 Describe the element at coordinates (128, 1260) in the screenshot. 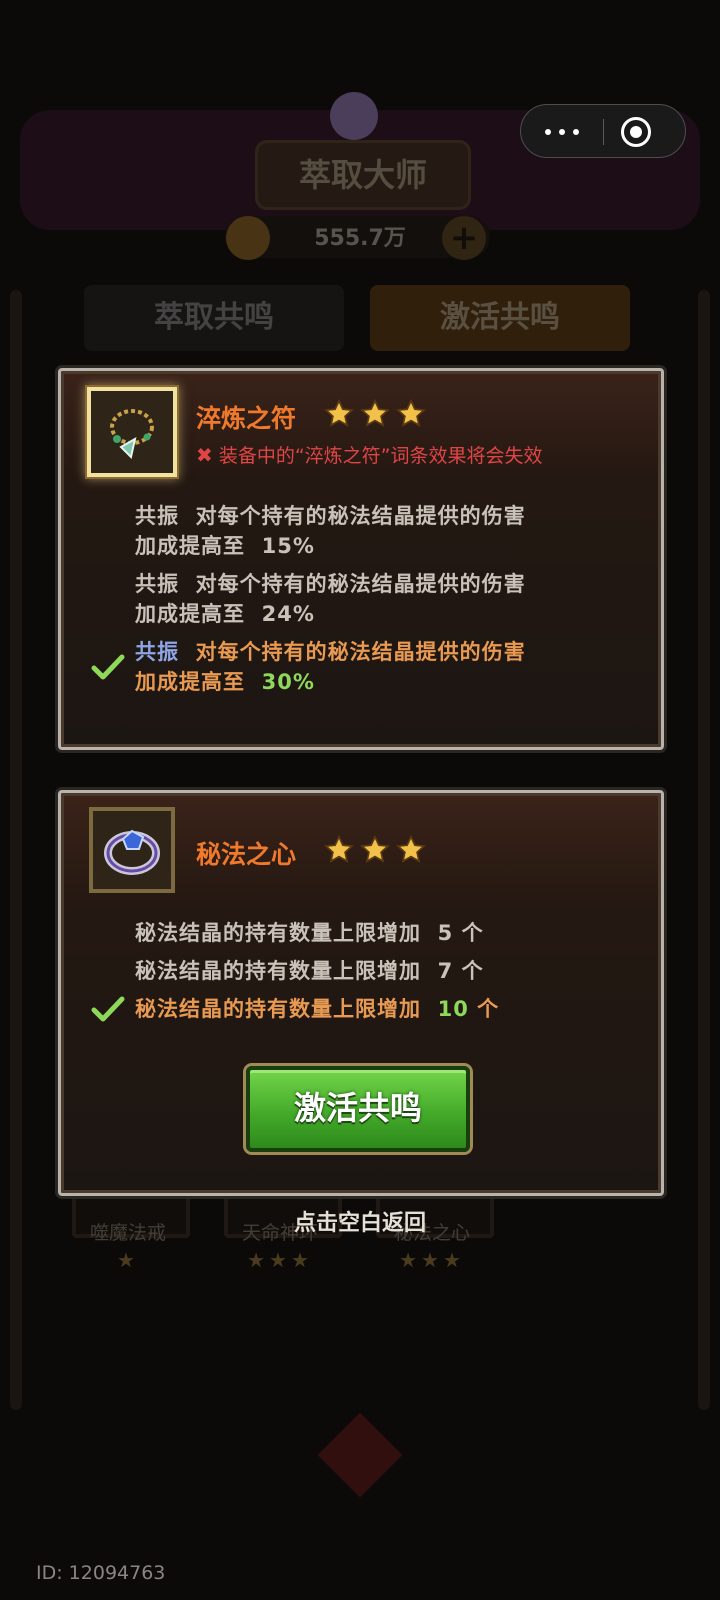

I see `bg-slot-stars: ★` at that location.